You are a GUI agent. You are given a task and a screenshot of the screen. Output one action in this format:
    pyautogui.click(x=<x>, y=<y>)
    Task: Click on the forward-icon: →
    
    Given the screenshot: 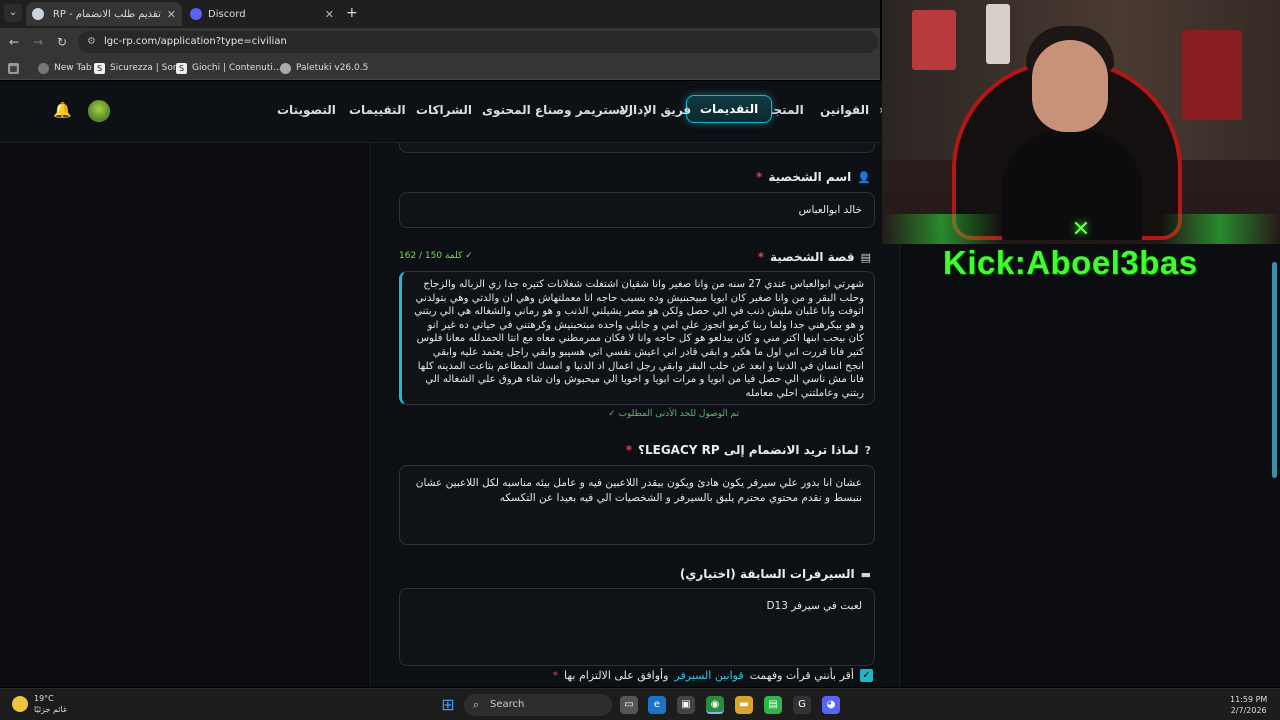 What is the action you would take?
    pyautogui.click(x=38, y=42)
    